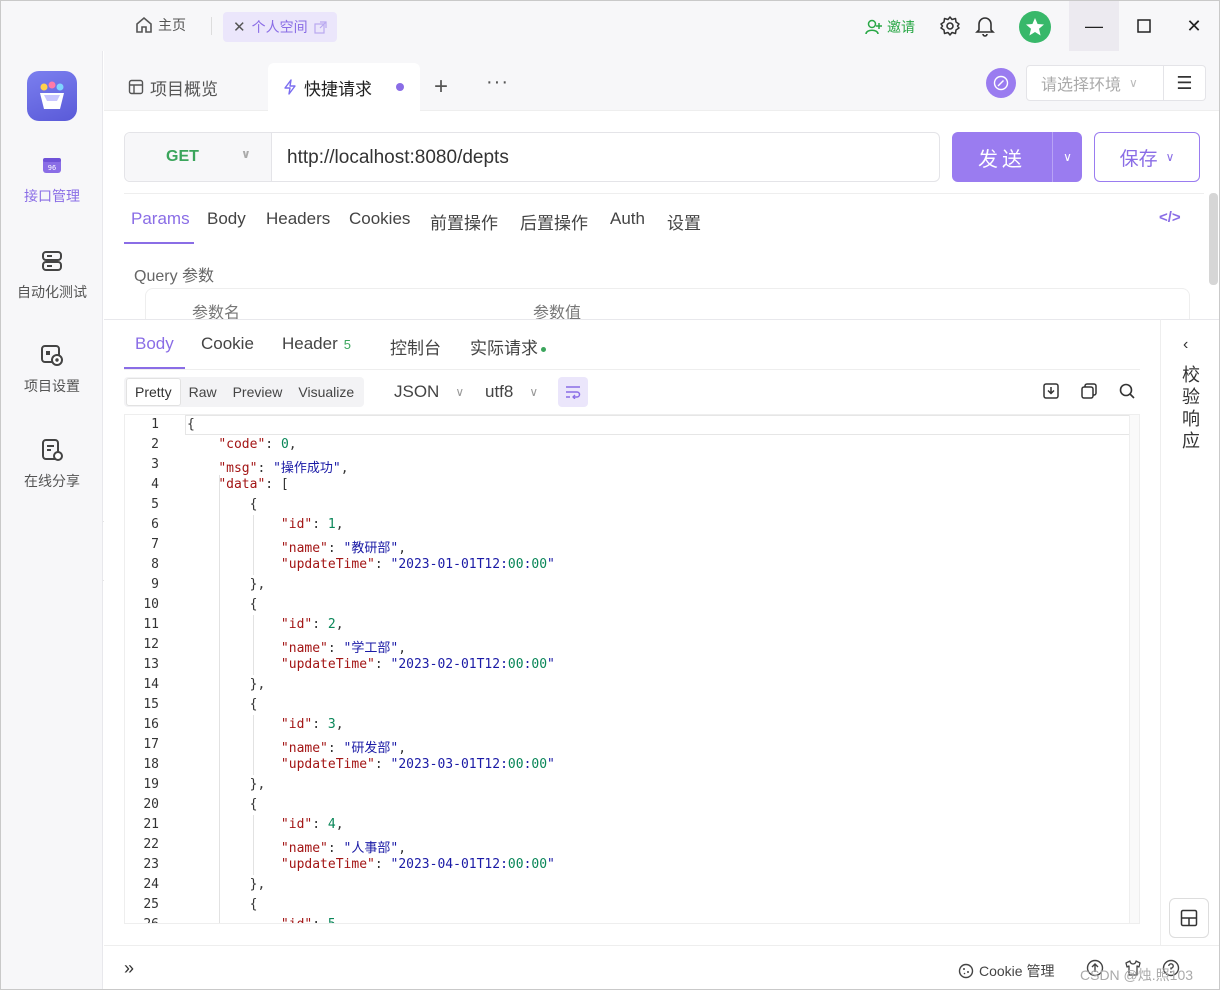  I want to click on cookie-manager-label: Cookie 管理, so click(1017, 971).